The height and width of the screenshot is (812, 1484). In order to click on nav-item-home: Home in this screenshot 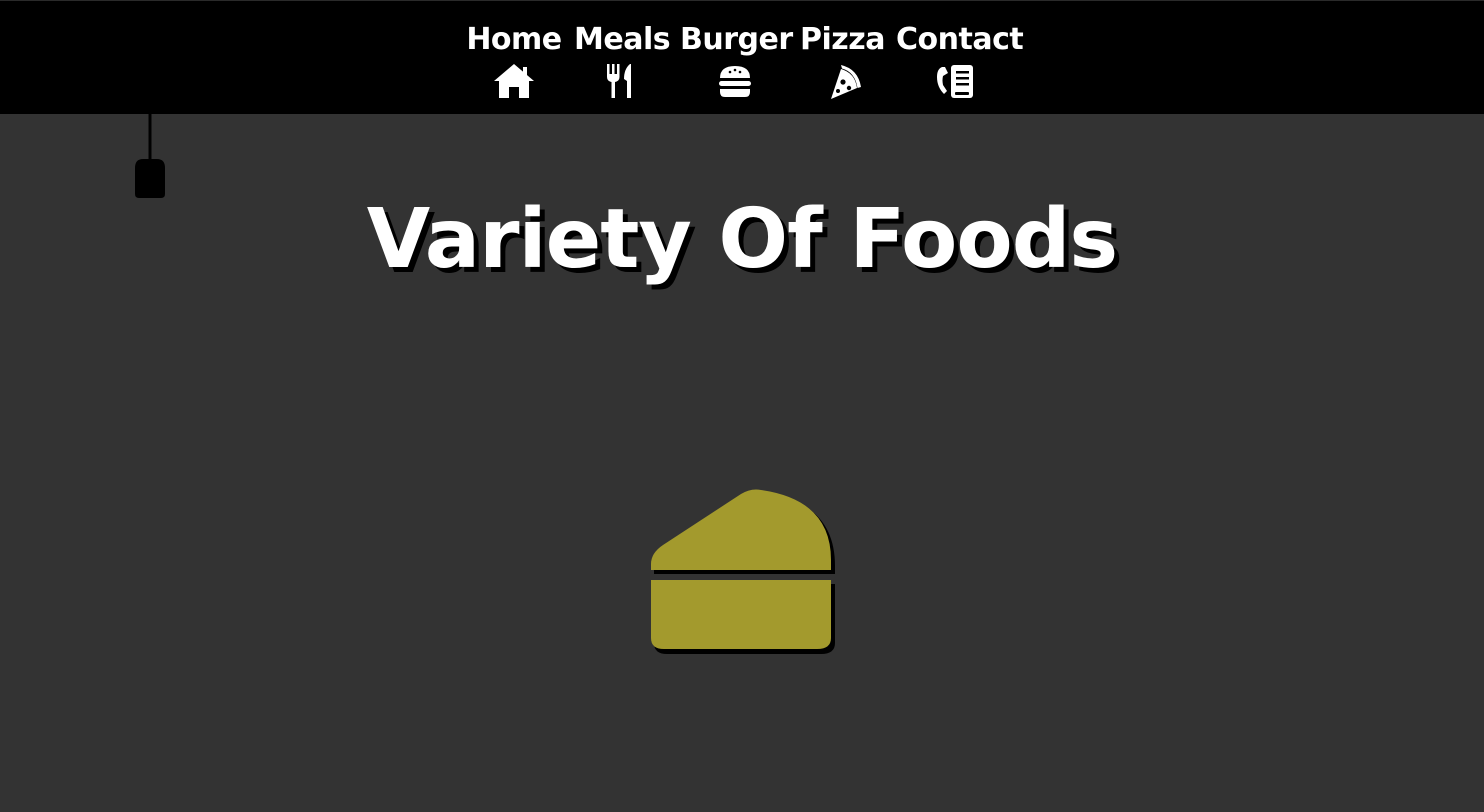, I will do `click(514, 61)`.